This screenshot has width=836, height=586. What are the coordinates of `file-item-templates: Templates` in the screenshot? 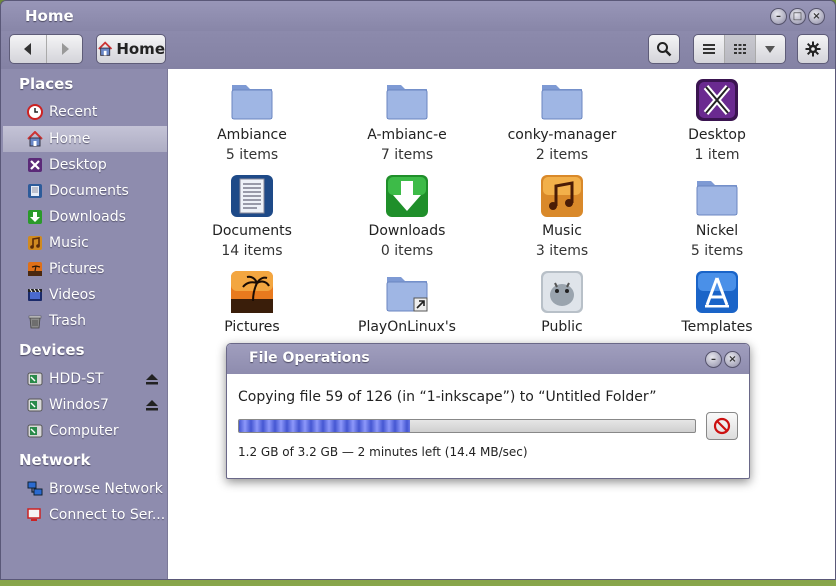 It's located at (717, 303).